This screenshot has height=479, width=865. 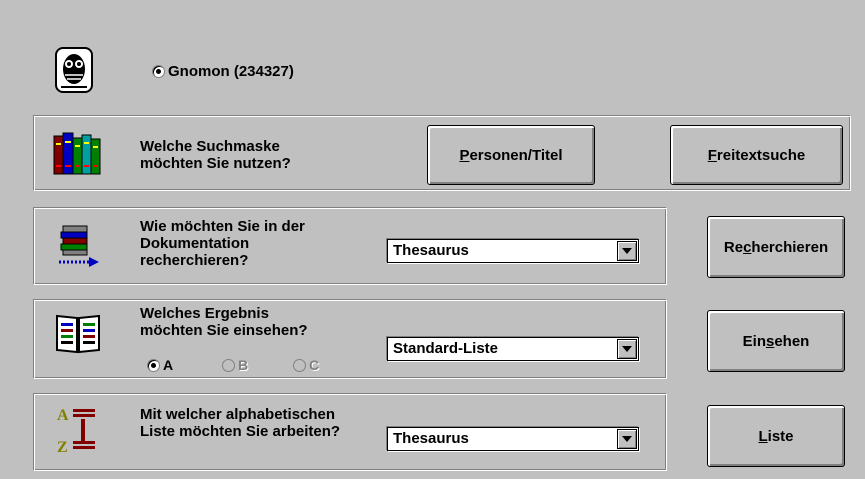 I want to click on freetext-mnemonic: F, so click(x=712, y=155).